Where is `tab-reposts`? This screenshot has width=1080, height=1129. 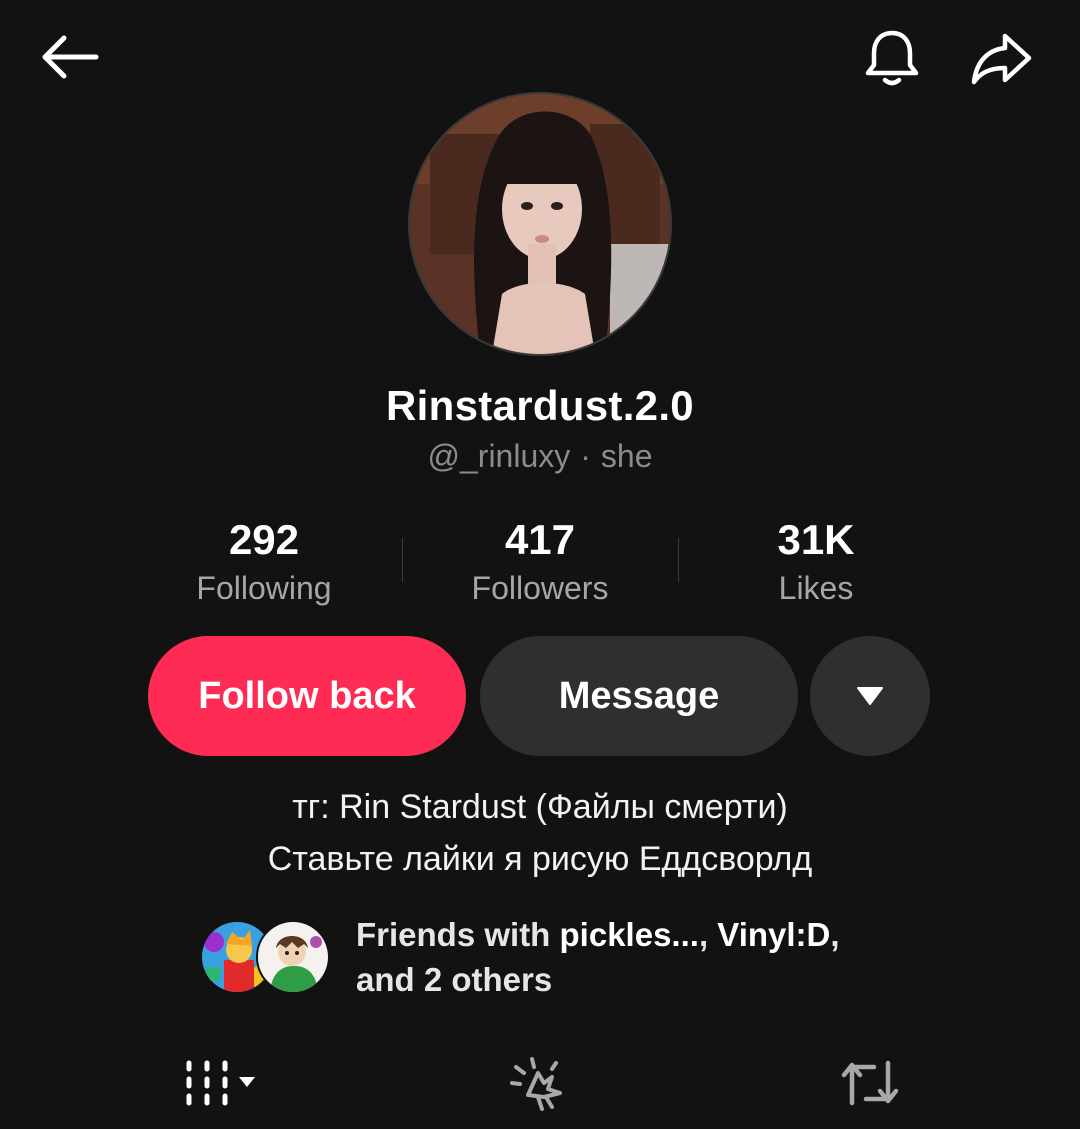
tab-reposts is located at coordinates (870, 1083).